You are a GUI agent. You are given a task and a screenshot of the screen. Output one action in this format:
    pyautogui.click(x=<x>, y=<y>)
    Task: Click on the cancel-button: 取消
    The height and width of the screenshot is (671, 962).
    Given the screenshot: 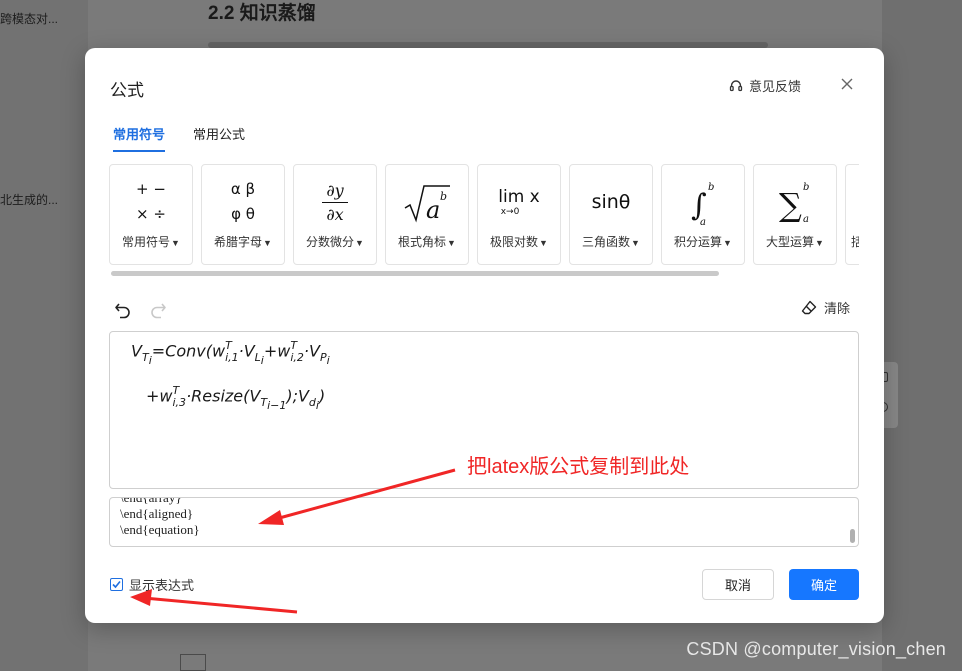 What is the action you would take?
    pyautogui.click(x=738, y=584)
    